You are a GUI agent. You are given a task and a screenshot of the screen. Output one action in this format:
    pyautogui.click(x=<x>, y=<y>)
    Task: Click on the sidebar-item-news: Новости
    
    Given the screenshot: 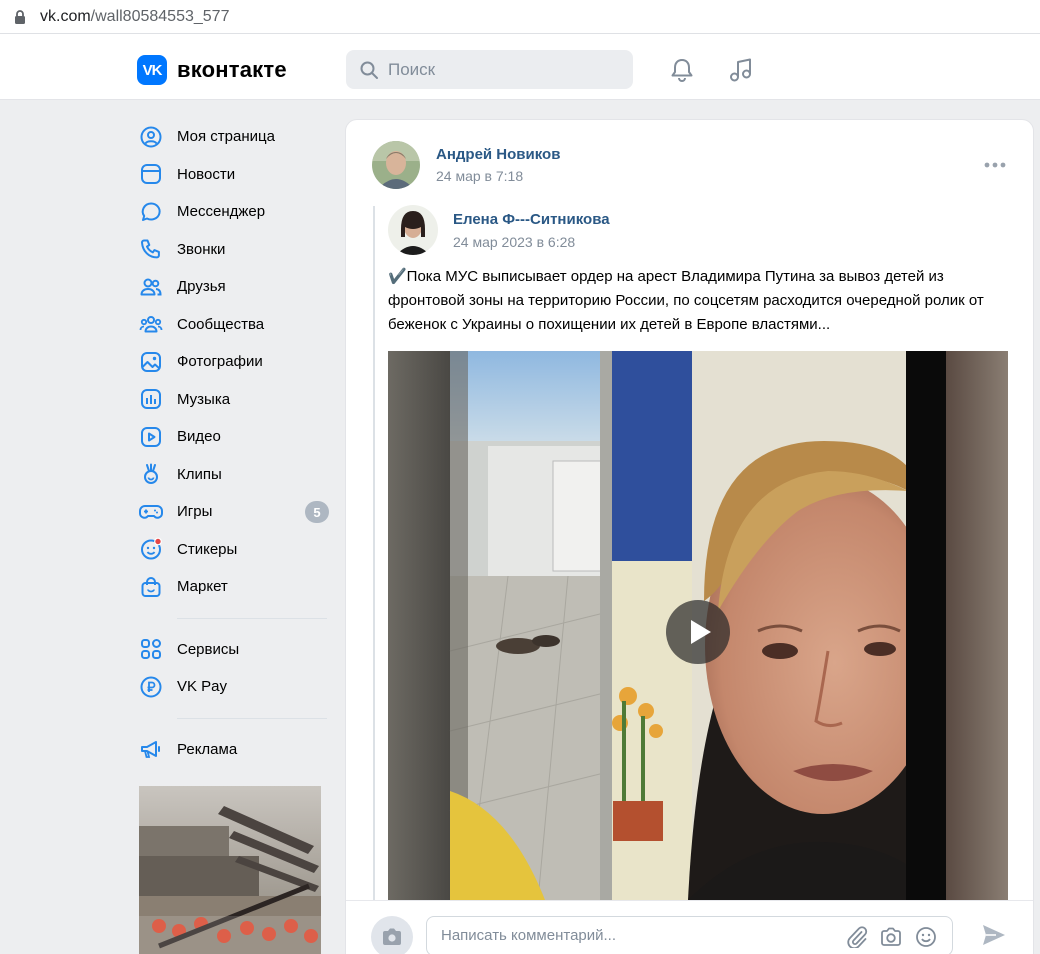 What is the action you would take?
    pyautogui.click(x=233, y=175)
    